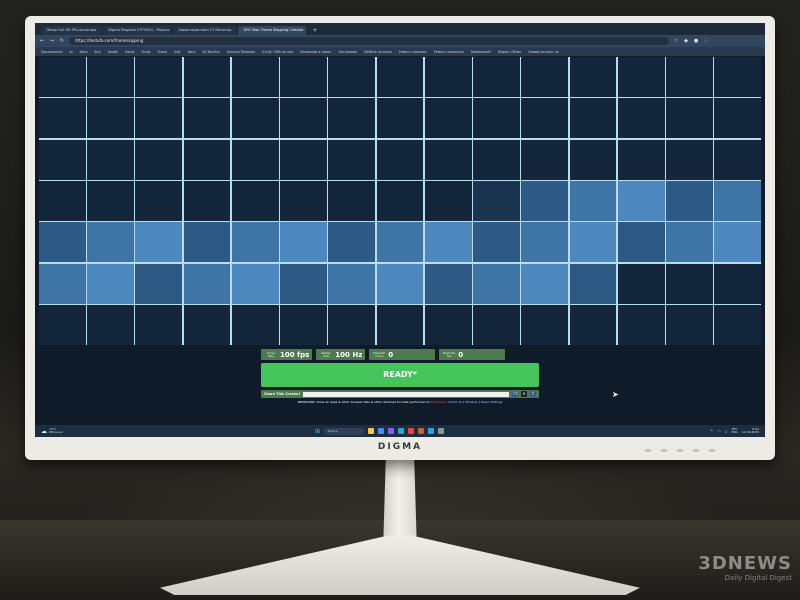 The width and height of the screenshot is (800, 600). What do you see at coordinates (44, 431) in the screenshot?
I see `cloud-icon: ☁` at bounding box center [44, 431].